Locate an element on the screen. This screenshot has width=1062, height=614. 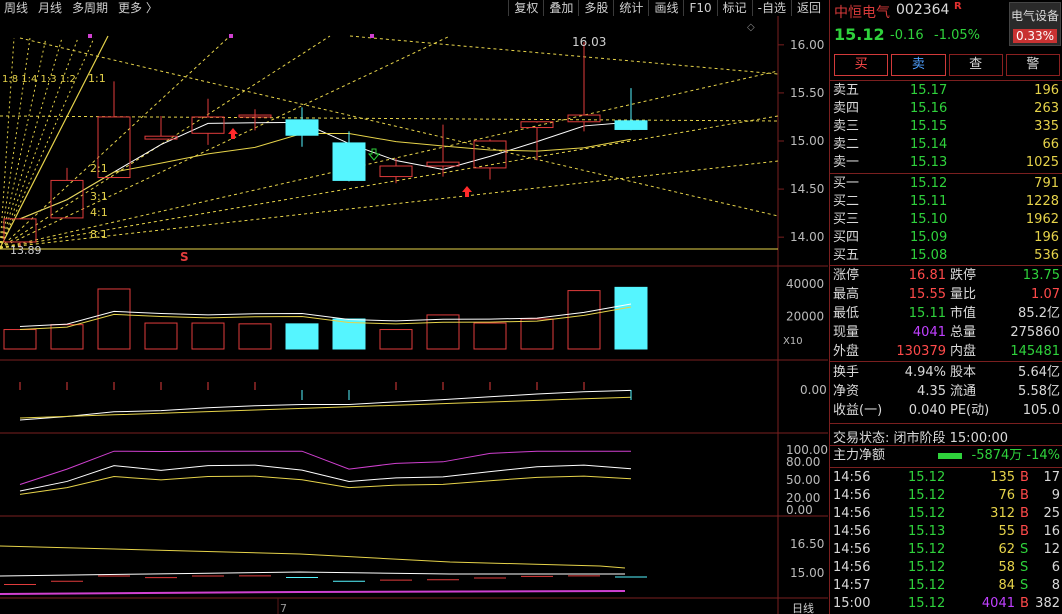
tick-row: 14:56 15.12 312 B 25 is located at coordinates (946, 514).